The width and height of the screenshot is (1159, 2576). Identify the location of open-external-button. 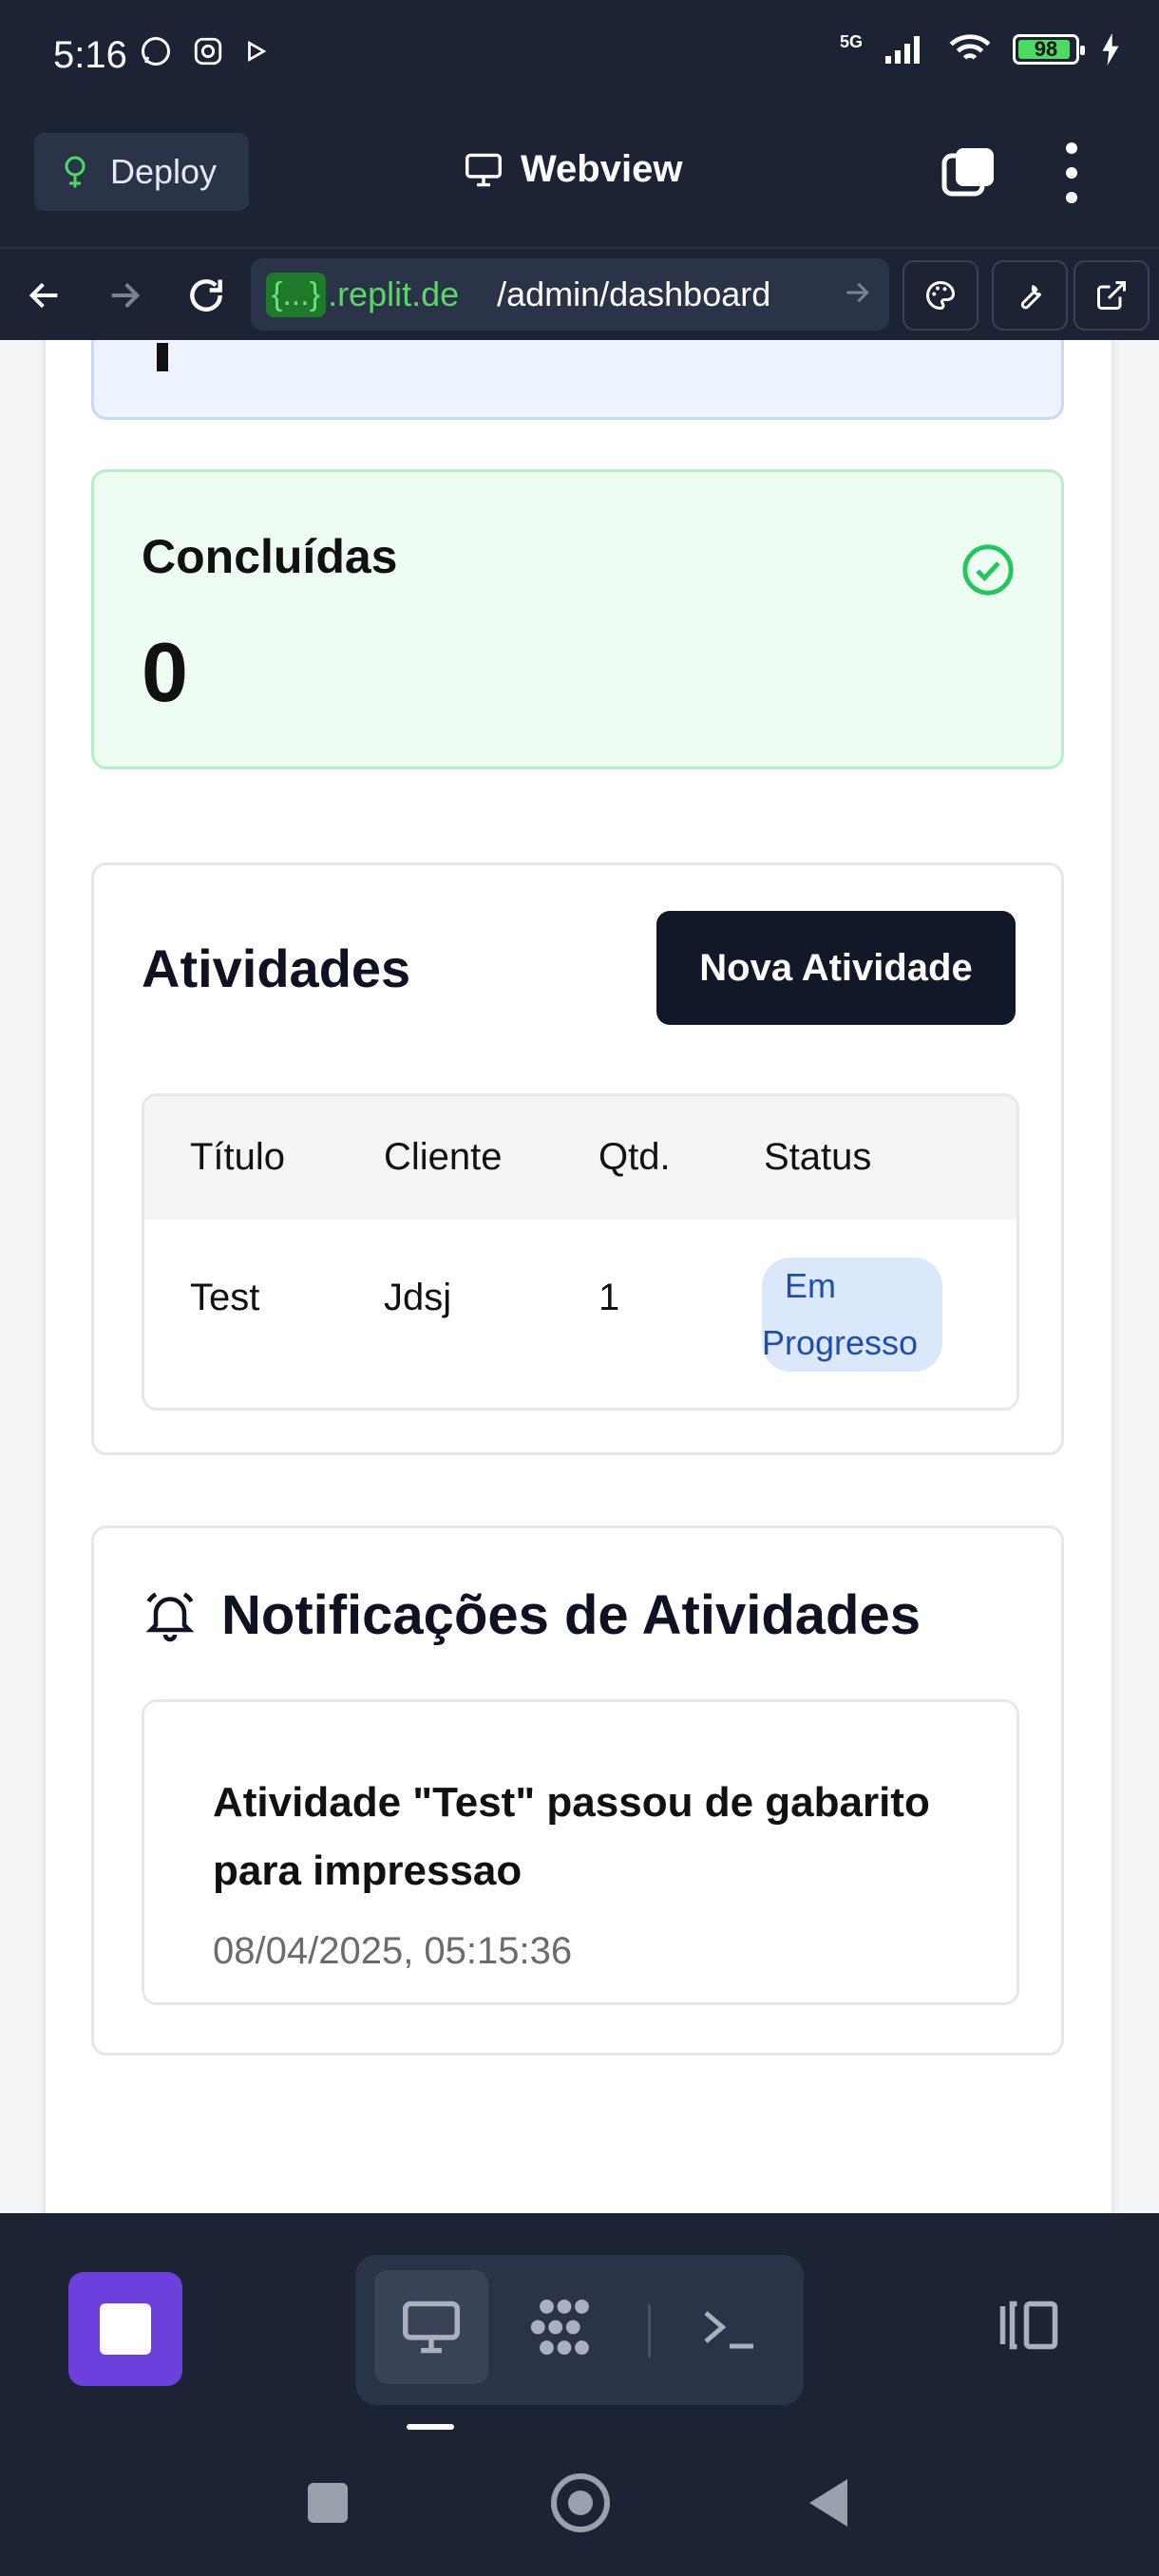
(1112, 295).